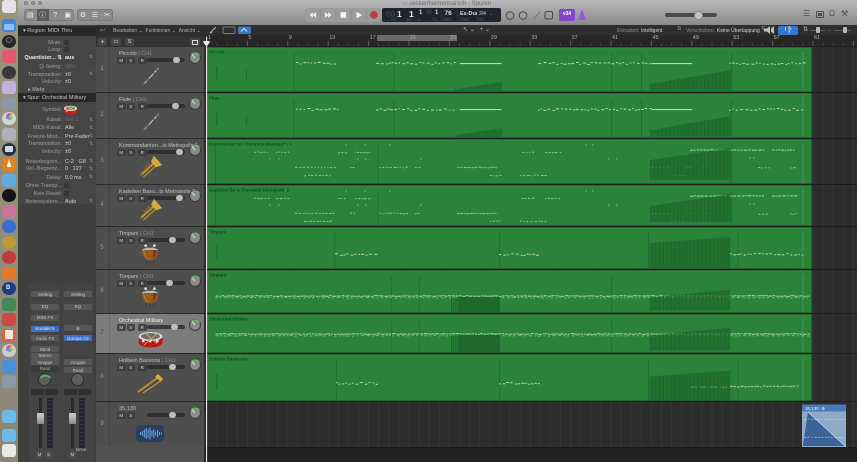 This screenshot has height=462, width=857. Describe the element at coordinates (228, 360) in the screenshot. I see `svg-text: Holbein Bassoons` at that location.